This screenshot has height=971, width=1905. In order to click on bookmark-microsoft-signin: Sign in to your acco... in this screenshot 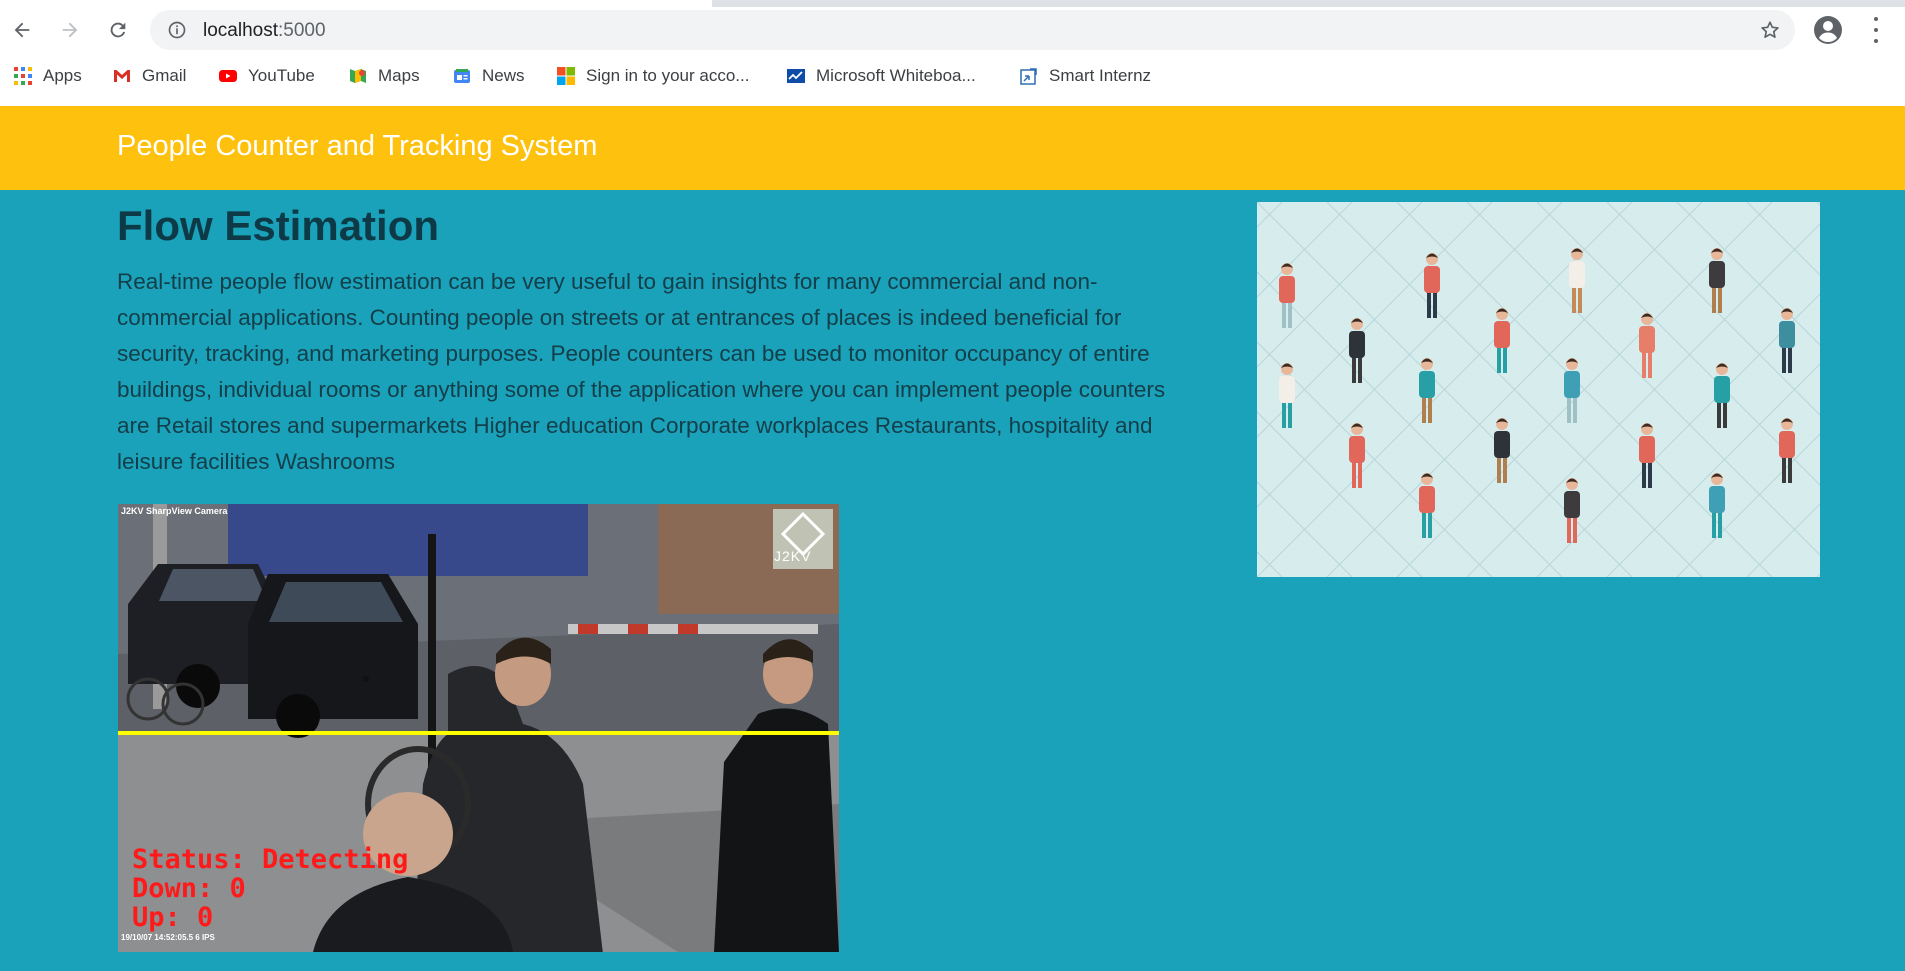, I will do `click(652, 76)`.